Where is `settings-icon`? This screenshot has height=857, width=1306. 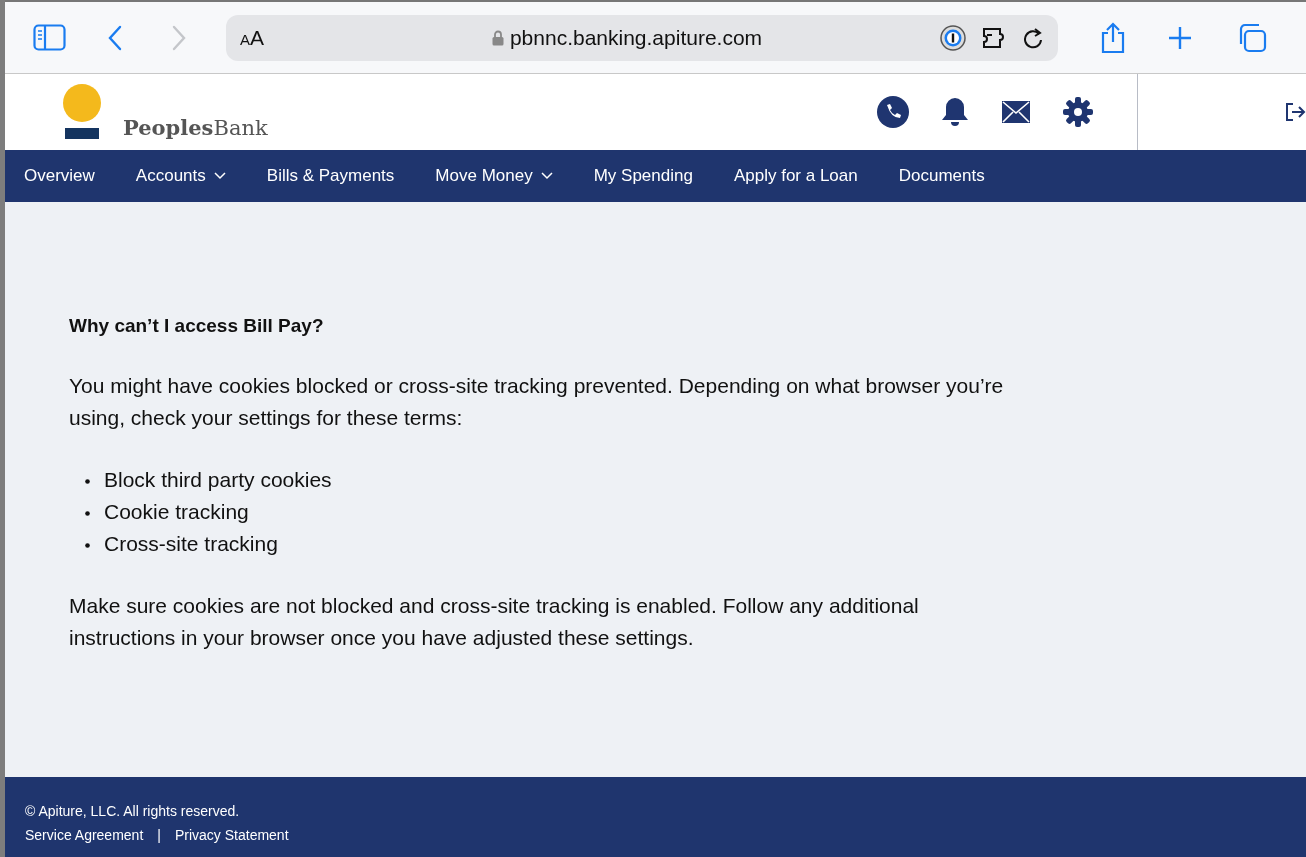
settings-icon is located at coordinates (1078, 112).